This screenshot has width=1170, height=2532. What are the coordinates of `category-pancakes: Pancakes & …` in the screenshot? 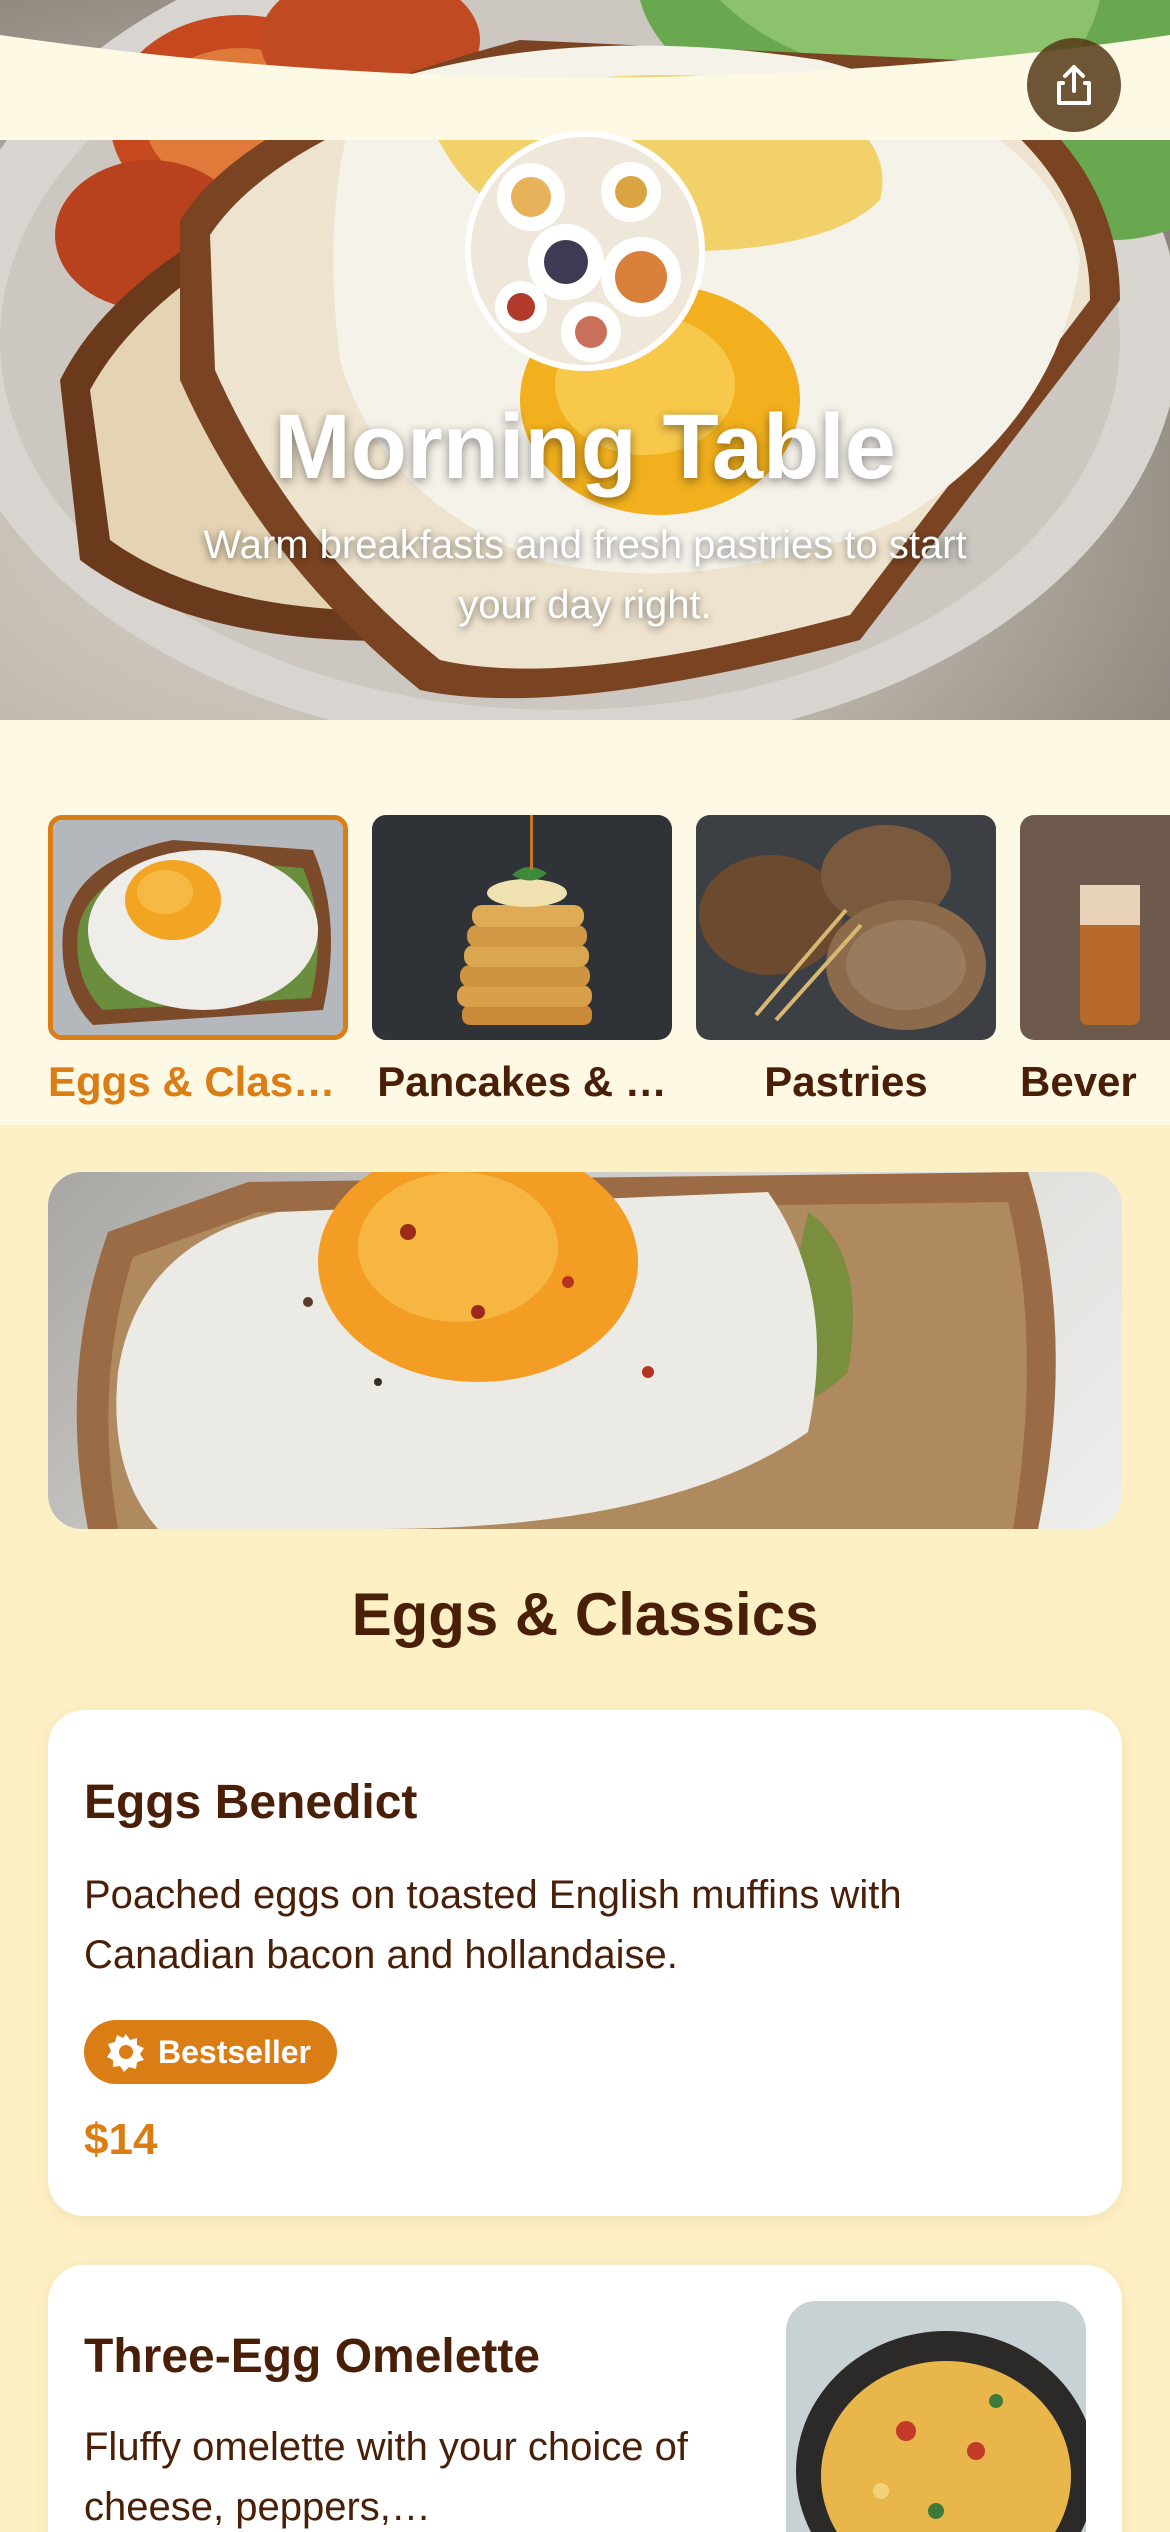 It's located at (522, 960).